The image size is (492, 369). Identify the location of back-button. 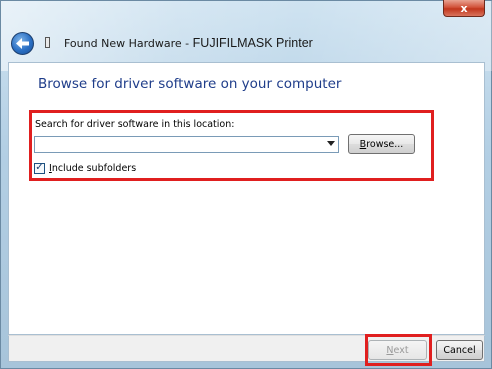
(22, 43).